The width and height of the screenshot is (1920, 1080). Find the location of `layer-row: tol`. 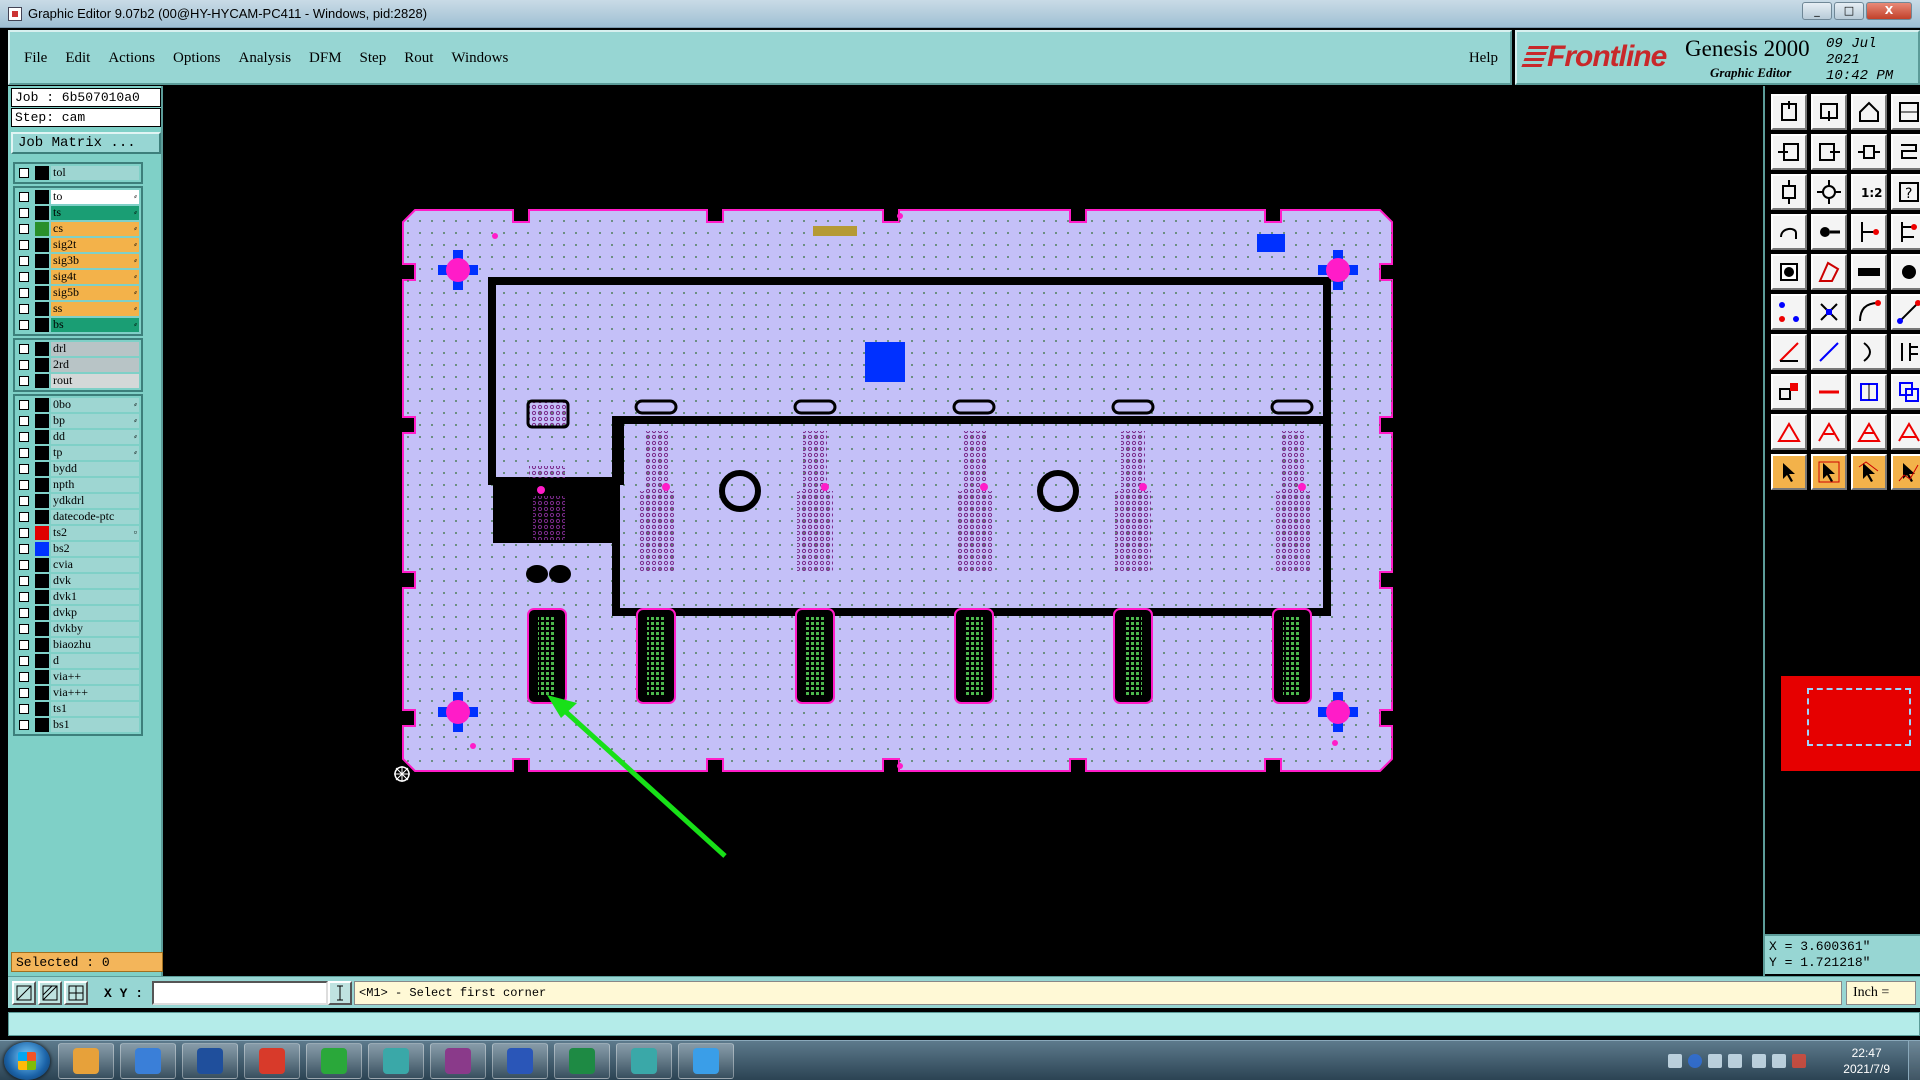

layer-row: tol is located at coordinates (78, 173).